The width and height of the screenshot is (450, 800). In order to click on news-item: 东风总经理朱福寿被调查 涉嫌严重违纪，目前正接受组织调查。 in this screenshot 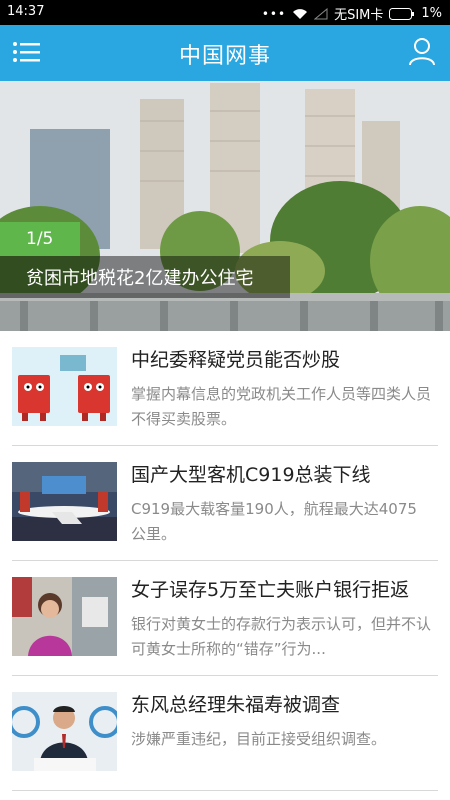, I will do `click(225, 733)`.